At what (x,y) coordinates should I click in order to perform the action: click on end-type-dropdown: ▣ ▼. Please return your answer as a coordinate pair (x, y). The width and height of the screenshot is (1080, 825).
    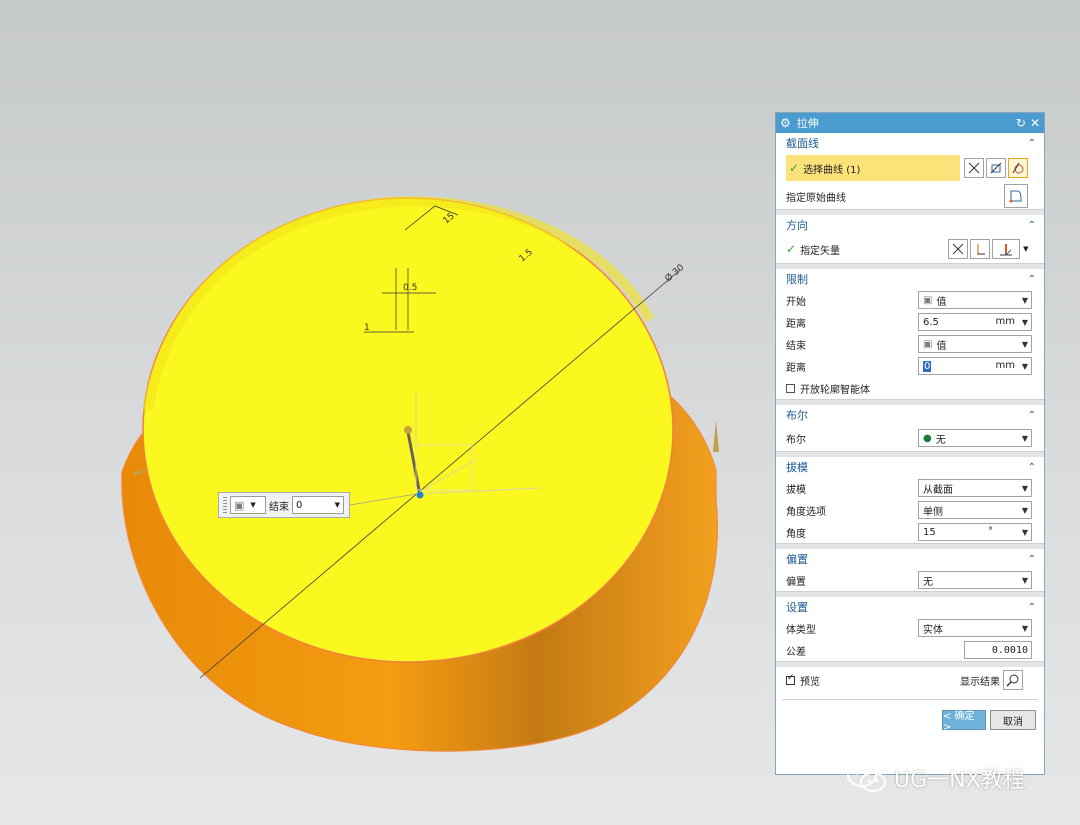
    Looking at the image, I should click on (248, 505).